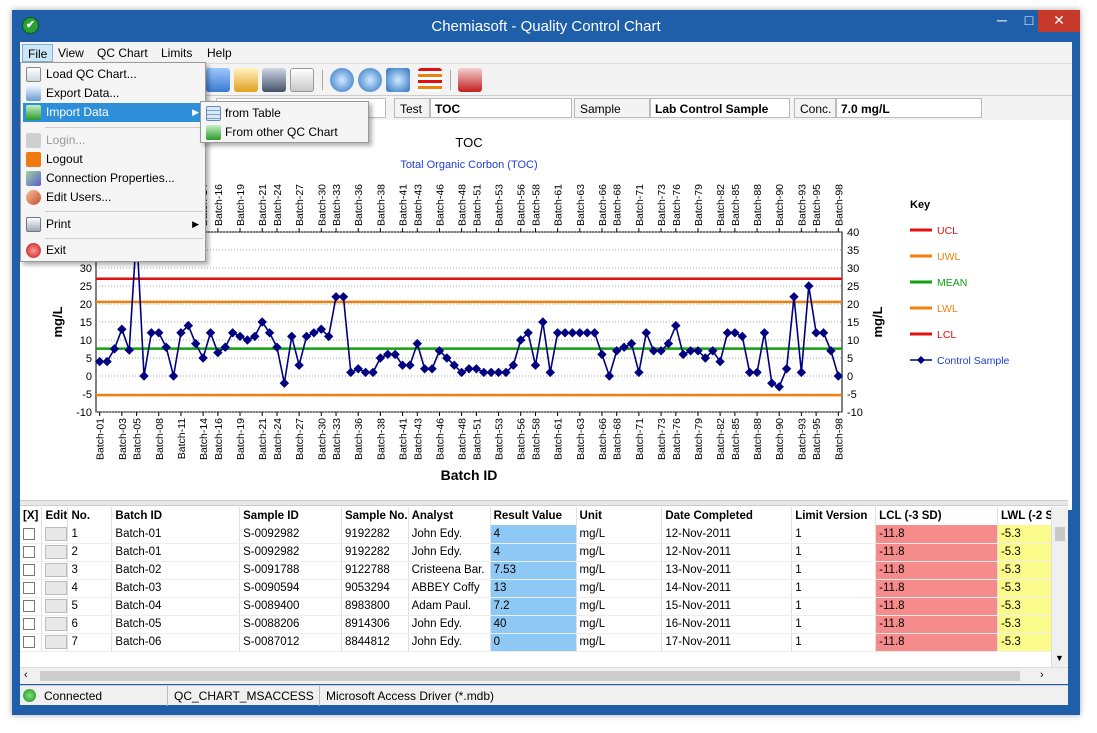 The image size is (1097, 733). I want to click on table-cell: S-0092982, so click(290, 534).